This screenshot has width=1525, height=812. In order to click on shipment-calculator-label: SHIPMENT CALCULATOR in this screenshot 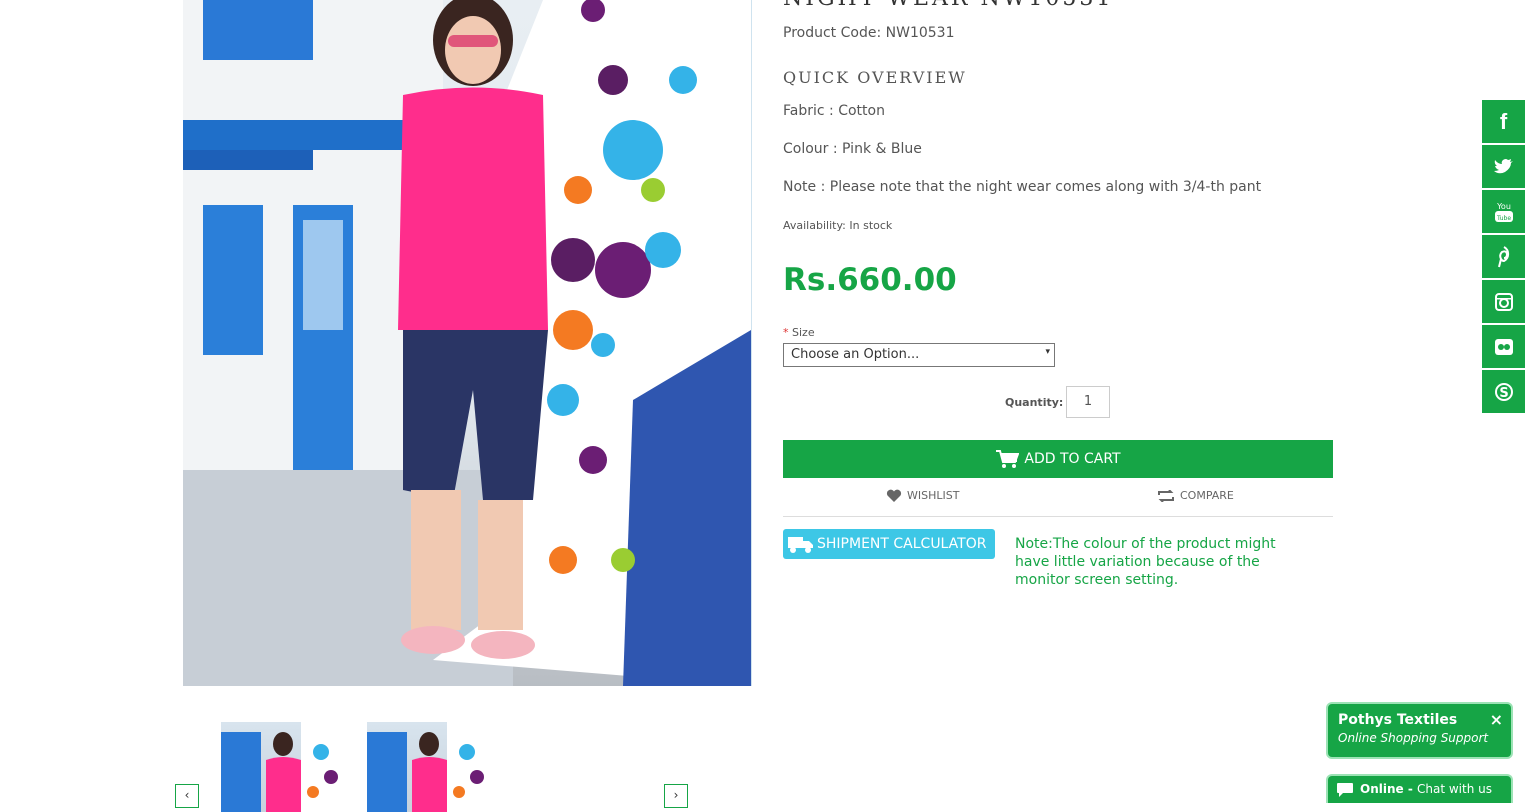, I will do `click(902, 544)`.